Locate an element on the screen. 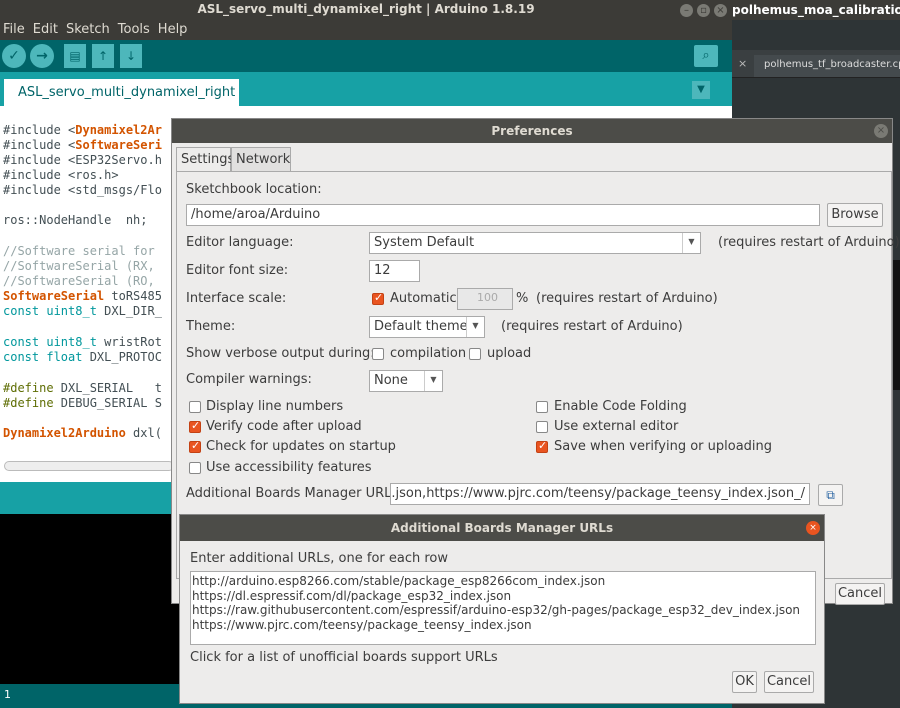 The height and width of the screenshot is (708, 900). external-editor-checkbox is located at coordinates (542, 427).